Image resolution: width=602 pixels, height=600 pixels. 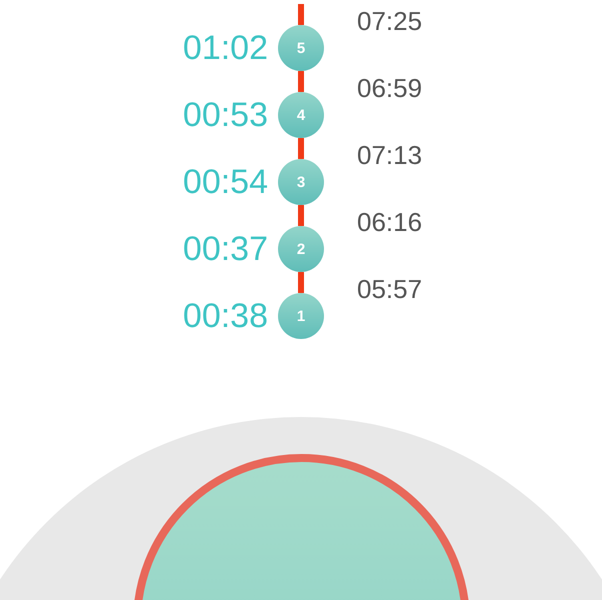 What do you see at coordinates (301, 48) in the screenshot?
I see `contraction-number: 5` at bounding box center [301, 48].